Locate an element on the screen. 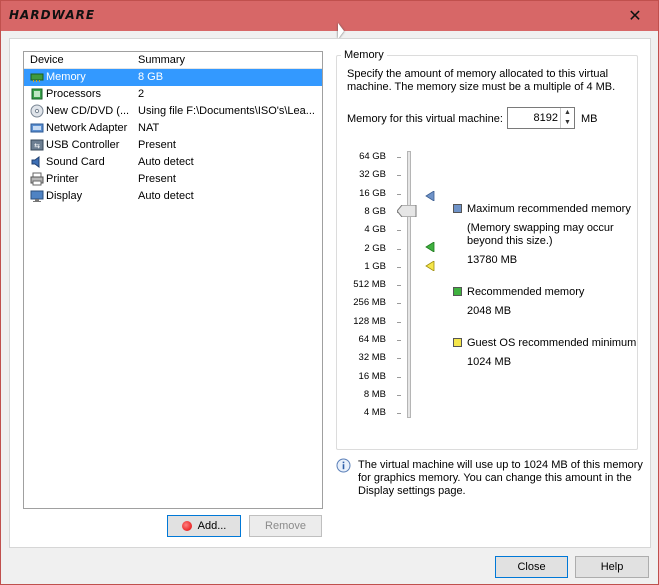  sound-card-icon is located at coordinates (37, 162).